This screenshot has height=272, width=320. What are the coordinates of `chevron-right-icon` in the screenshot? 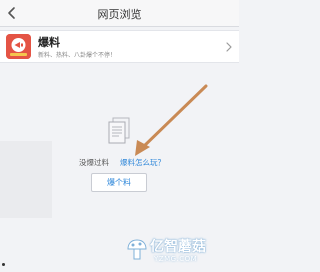 It's located at (229, 47).